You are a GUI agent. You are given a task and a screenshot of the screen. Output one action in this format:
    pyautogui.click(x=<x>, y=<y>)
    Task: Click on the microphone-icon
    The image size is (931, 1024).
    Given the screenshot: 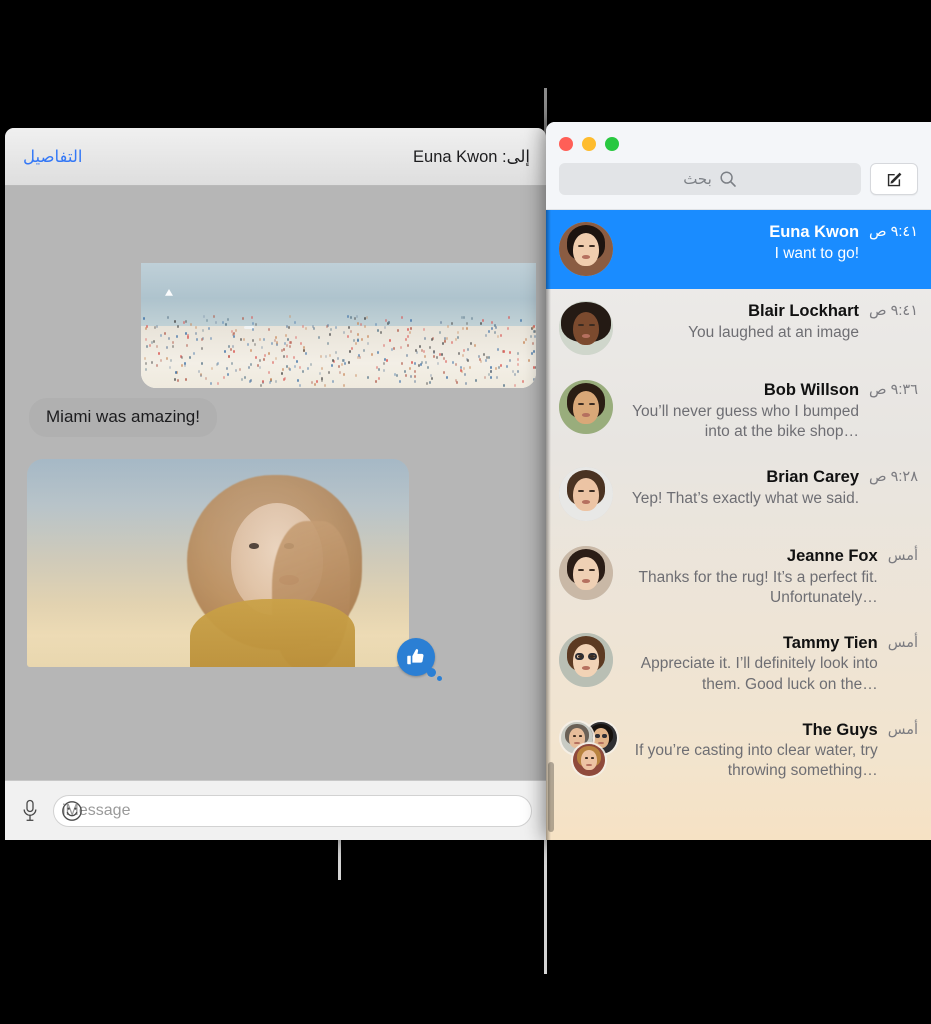 What is the action you would take?
    pyautogui.click(x=30, y=811)
    